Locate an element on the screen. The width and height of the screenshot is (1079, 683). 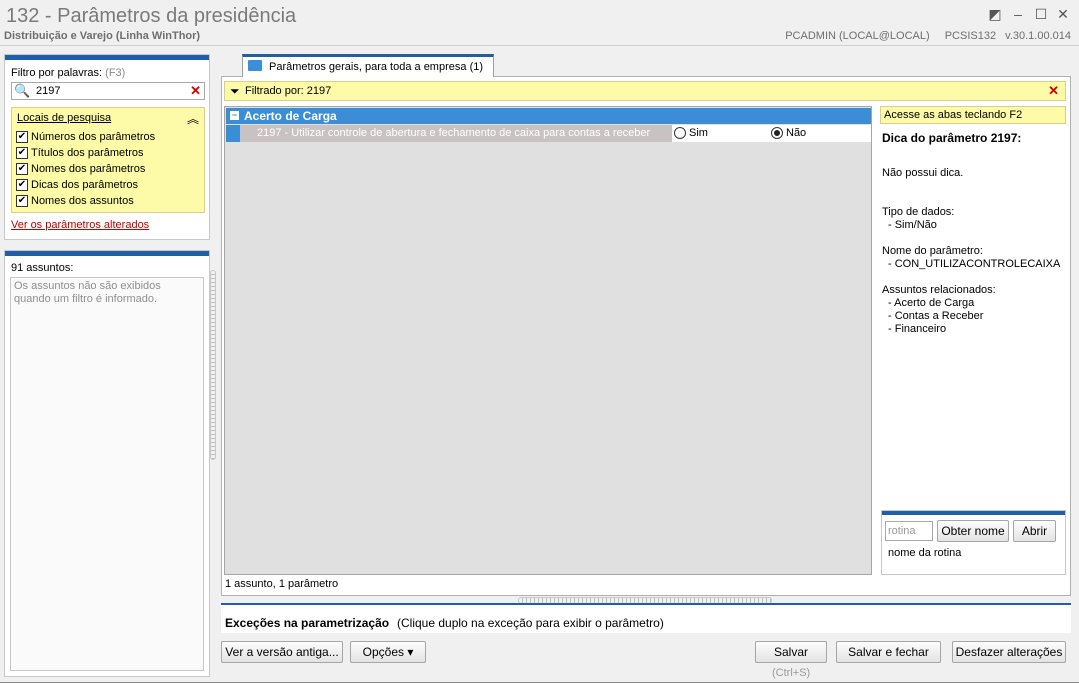
name-label: Nome do parâmetro: is located at coordinates (932, 251).